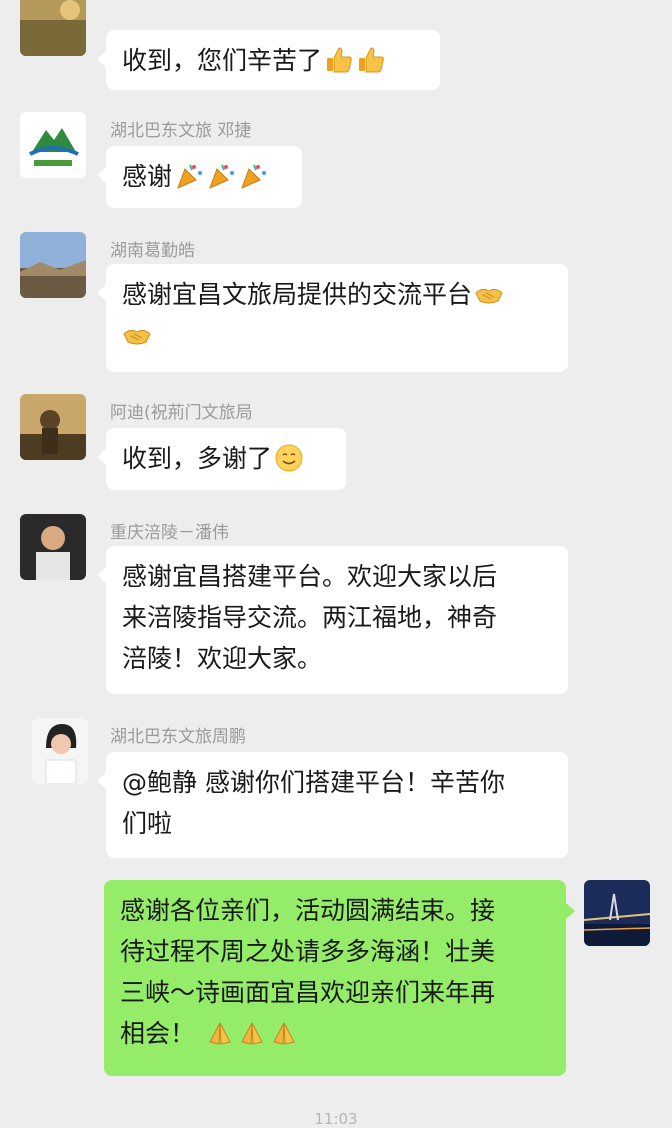 The image size is (672, 1128). Describe the element at coordinates (313, 782) in the screenshot. I see `message-text-line: @鲍静 感谢你们搭建平台！辛苦你` at that location.